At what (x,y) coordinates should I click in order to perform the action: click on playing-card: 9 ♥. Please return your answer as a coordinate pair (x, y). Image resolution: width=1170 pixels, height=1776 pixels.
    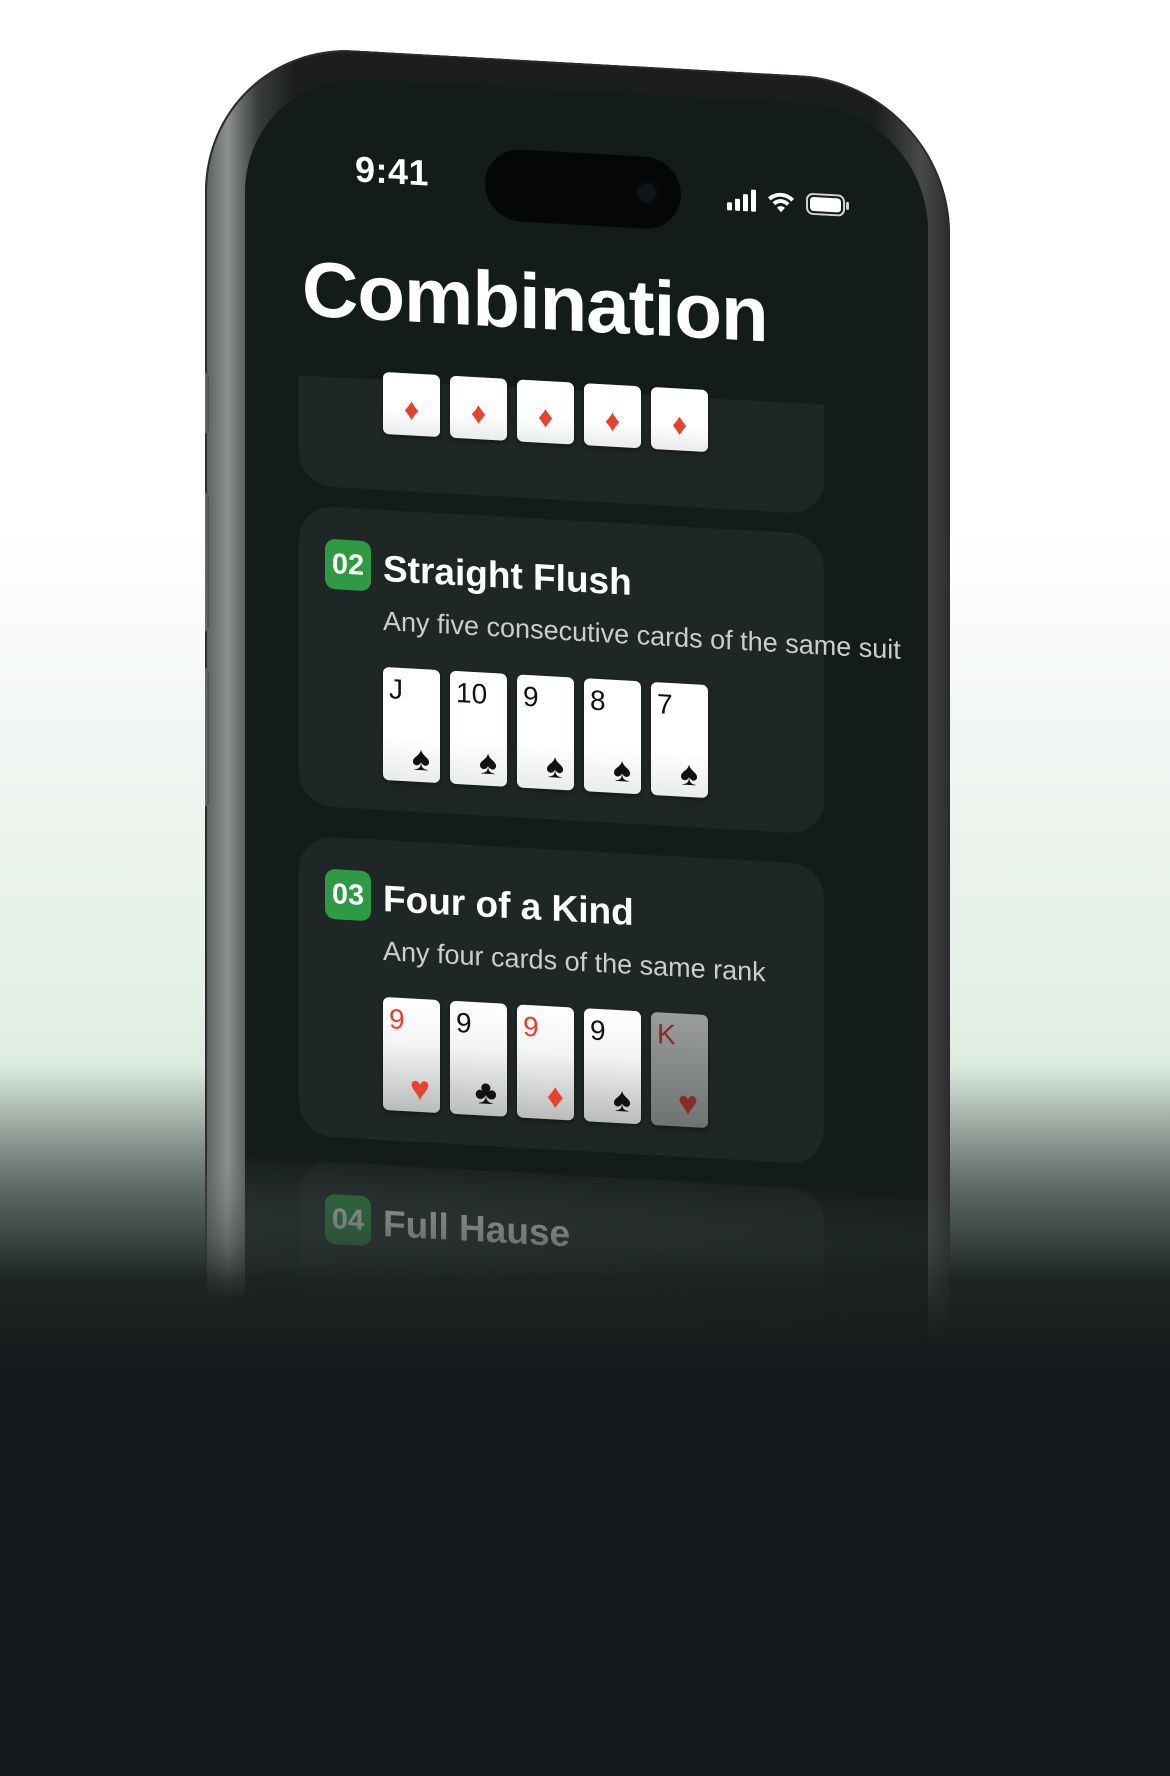
    Looking at the image, I should click on (411, 1055).